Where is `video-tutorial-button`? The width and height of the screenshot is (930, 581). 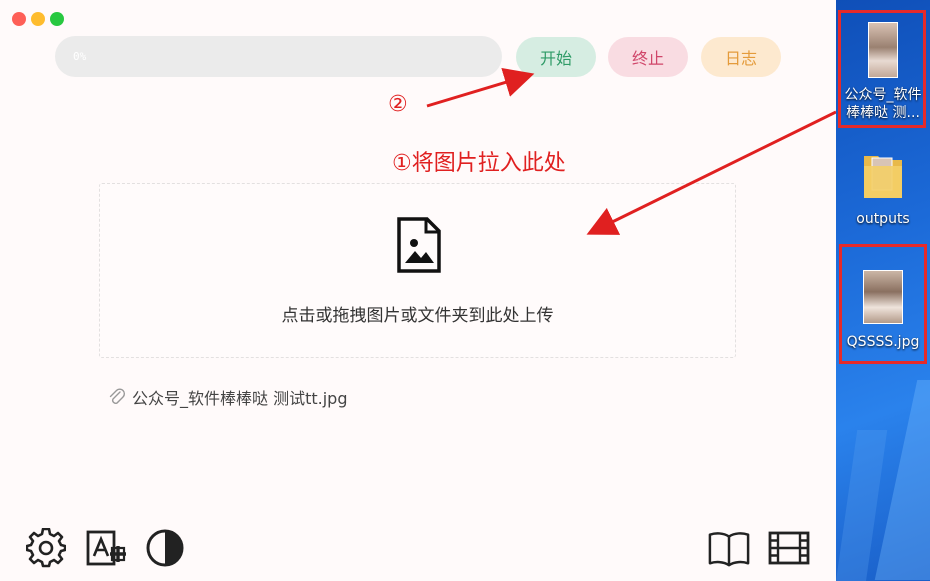
video-tutorial-button is located at coordinates (789, 548).